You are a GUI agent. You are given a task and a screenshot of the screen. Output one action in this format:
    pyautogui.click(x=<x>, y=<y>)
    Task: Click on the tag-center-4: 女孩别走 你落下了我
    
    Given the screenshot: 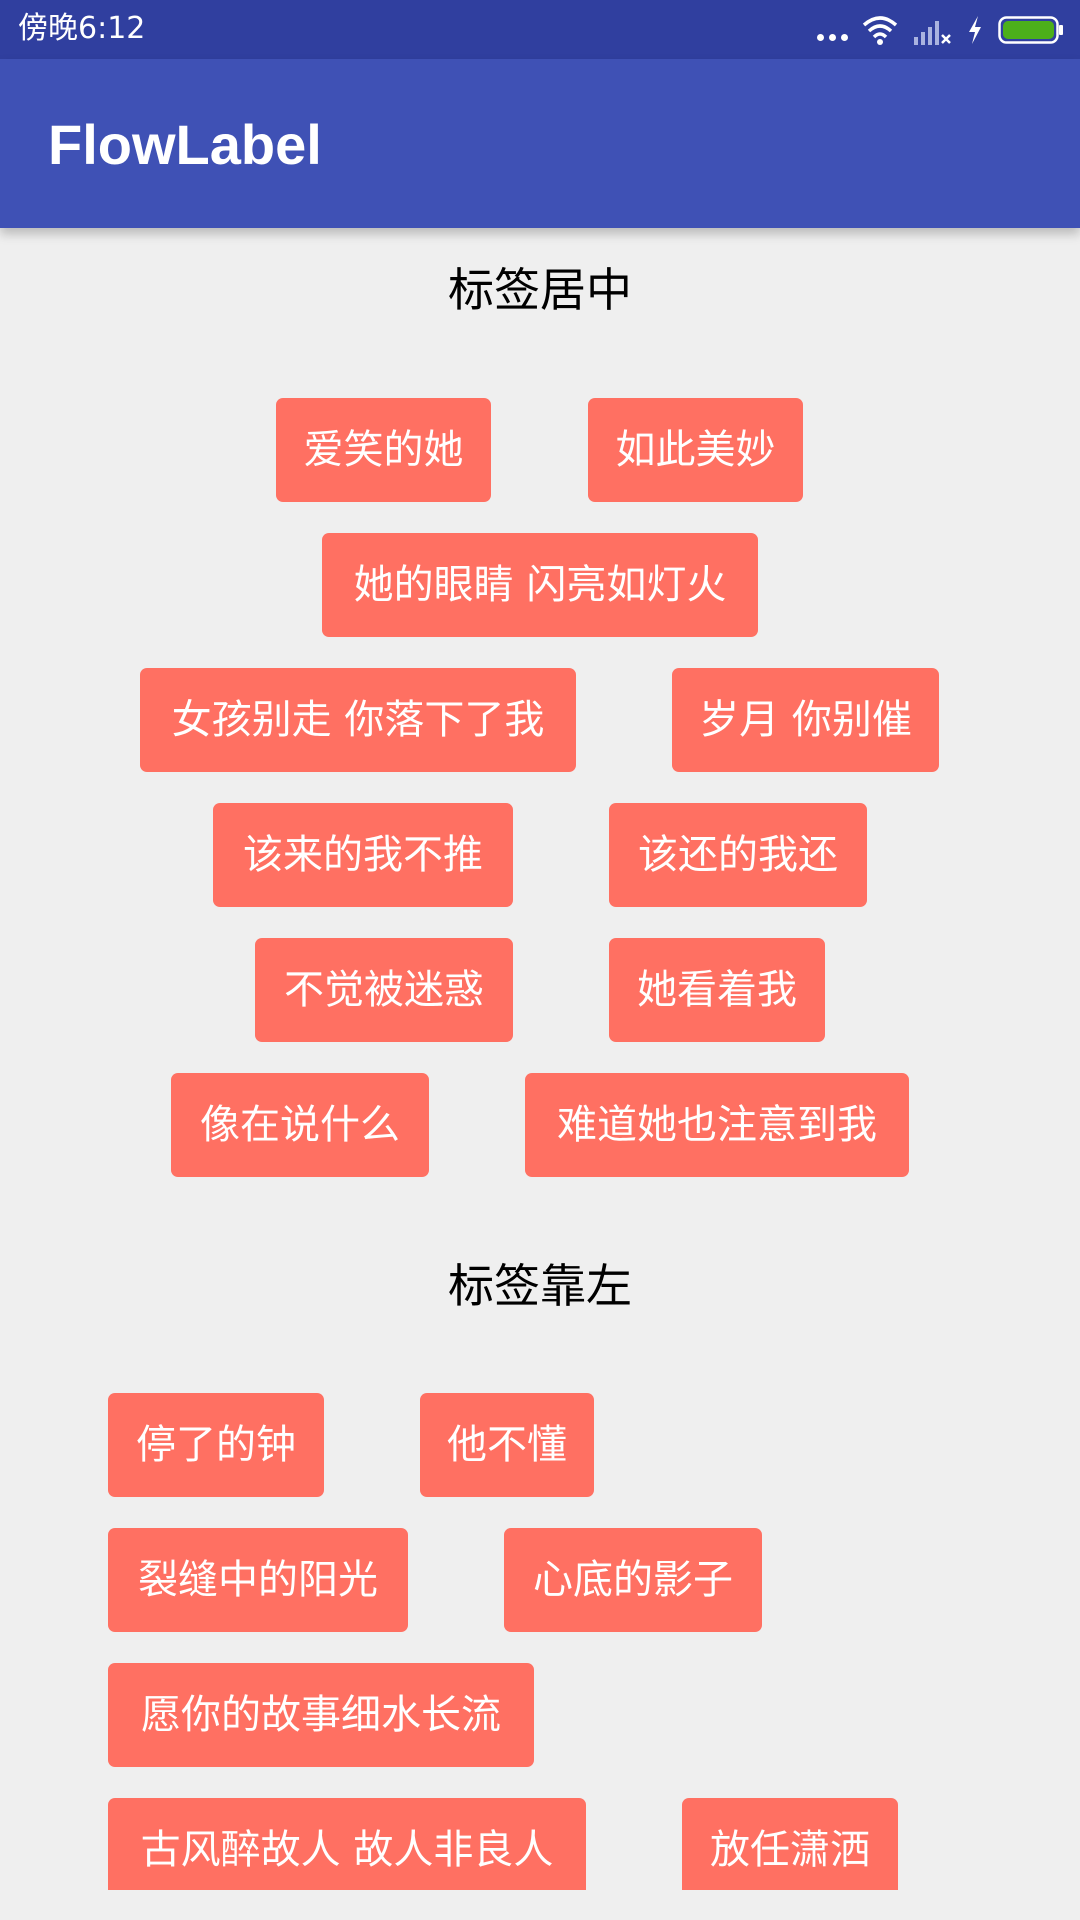 What is the action you would take?
    pyautogui.click(x=358, y=720)
    